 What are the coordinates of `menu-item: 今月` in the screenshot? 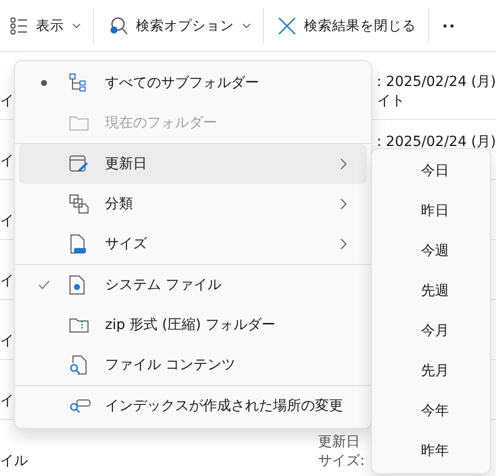 It's located at (431, 331).